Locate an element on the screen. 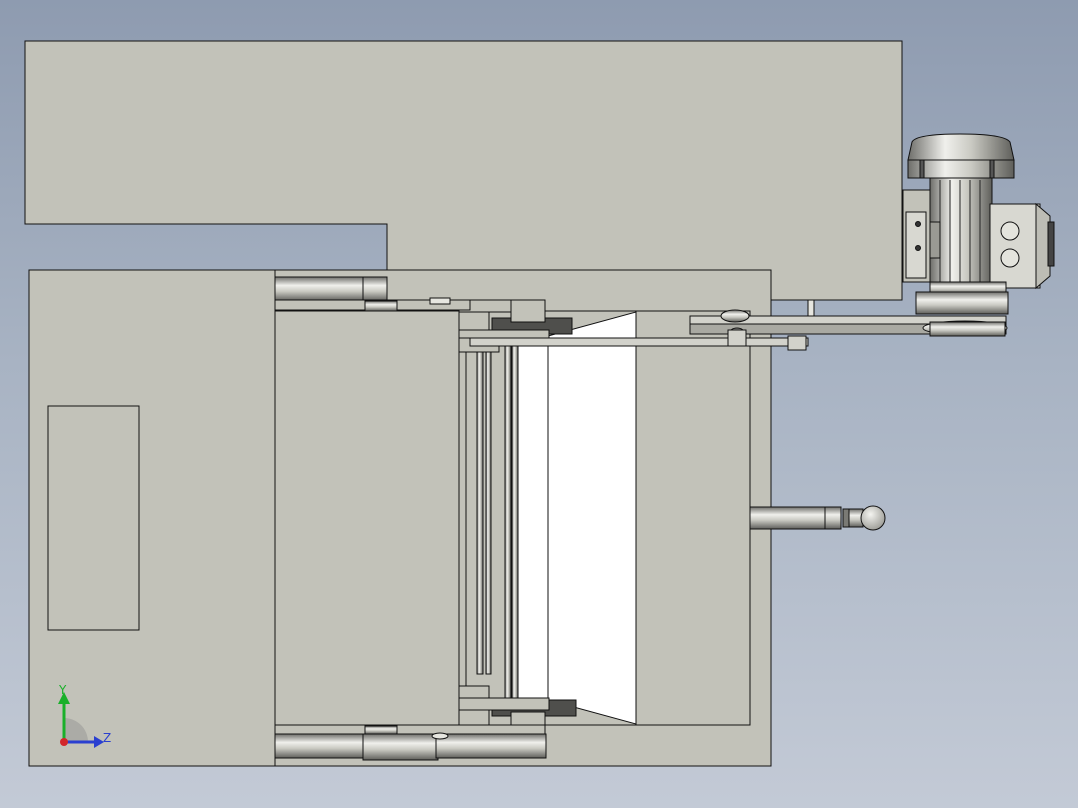 This screenshot has height=808, width=1078. lower-cylinder-right is located at coordinates (491, 746).